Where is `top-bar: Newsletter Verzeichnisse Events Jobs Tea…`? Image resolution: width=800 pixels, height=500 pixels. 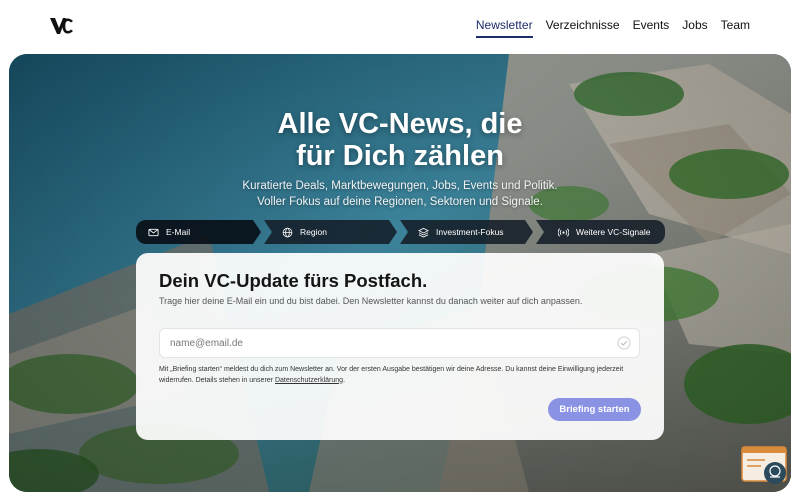 top-bar: Newsletter Verzeichnisse Events Jobs Tea… is located at coordinates (400, 26).